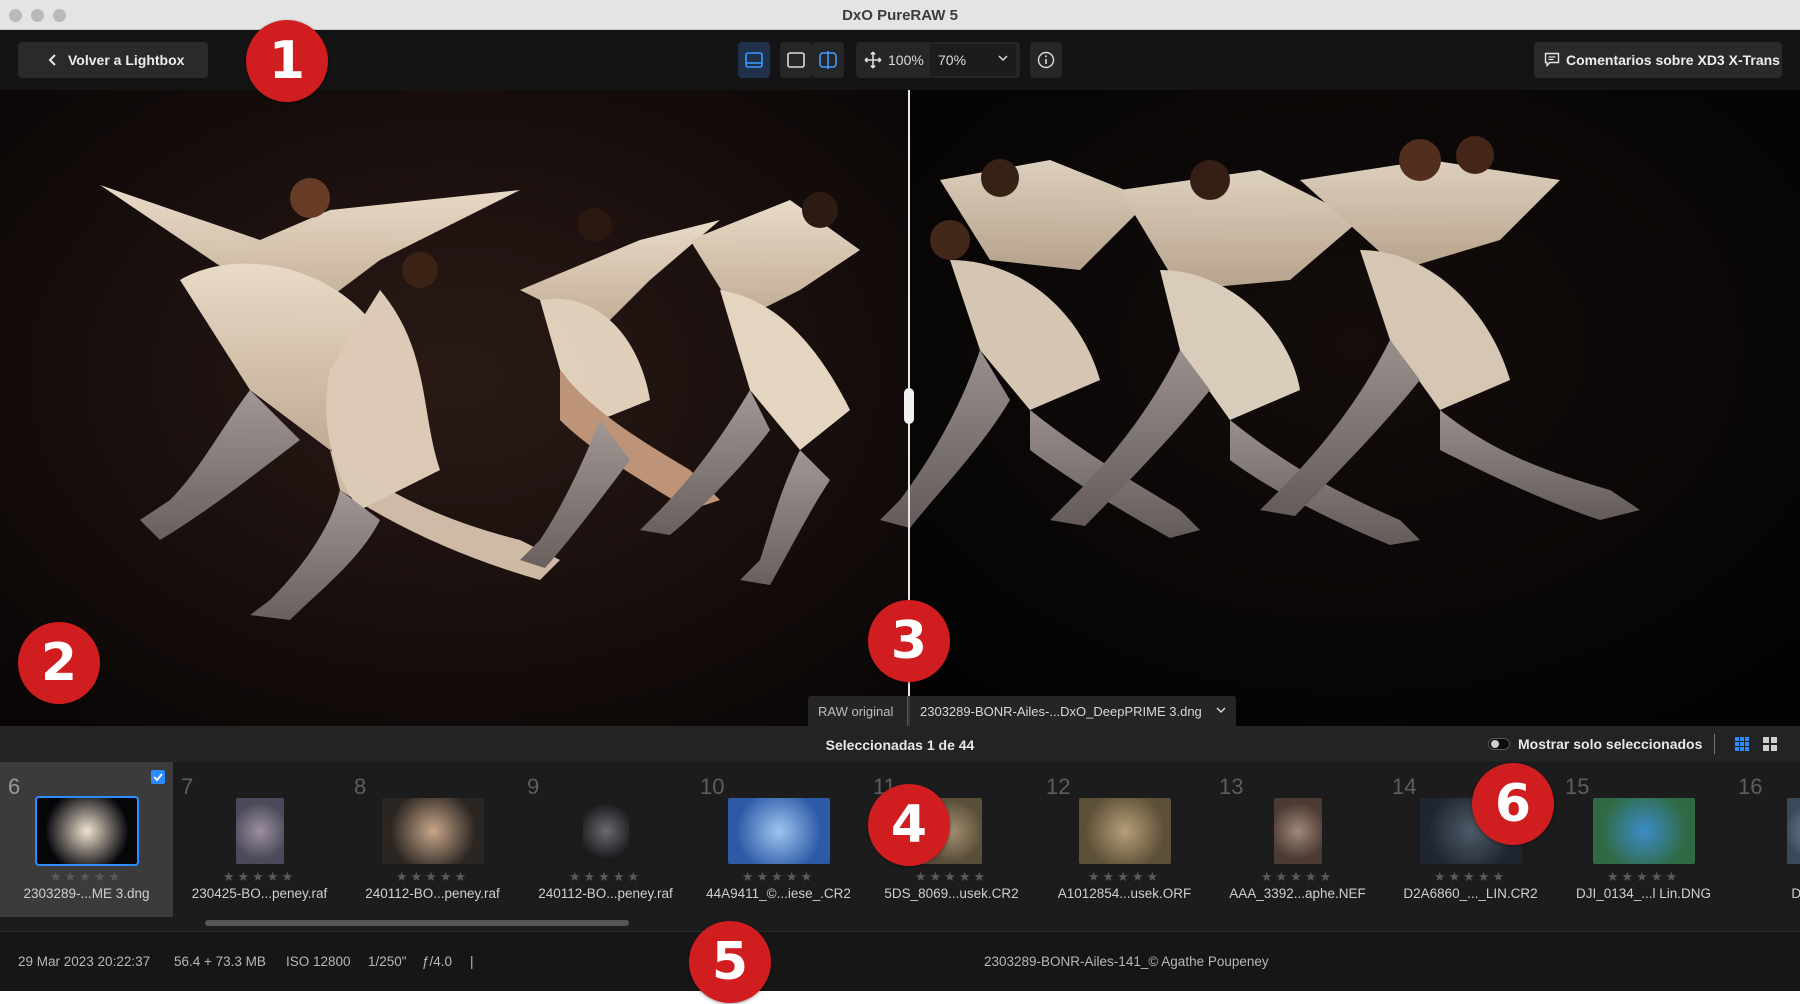  What do you see at coordinates (59, 663) in the screenshot?
I see `callout-2: 2` at bounding box center [59, 663].